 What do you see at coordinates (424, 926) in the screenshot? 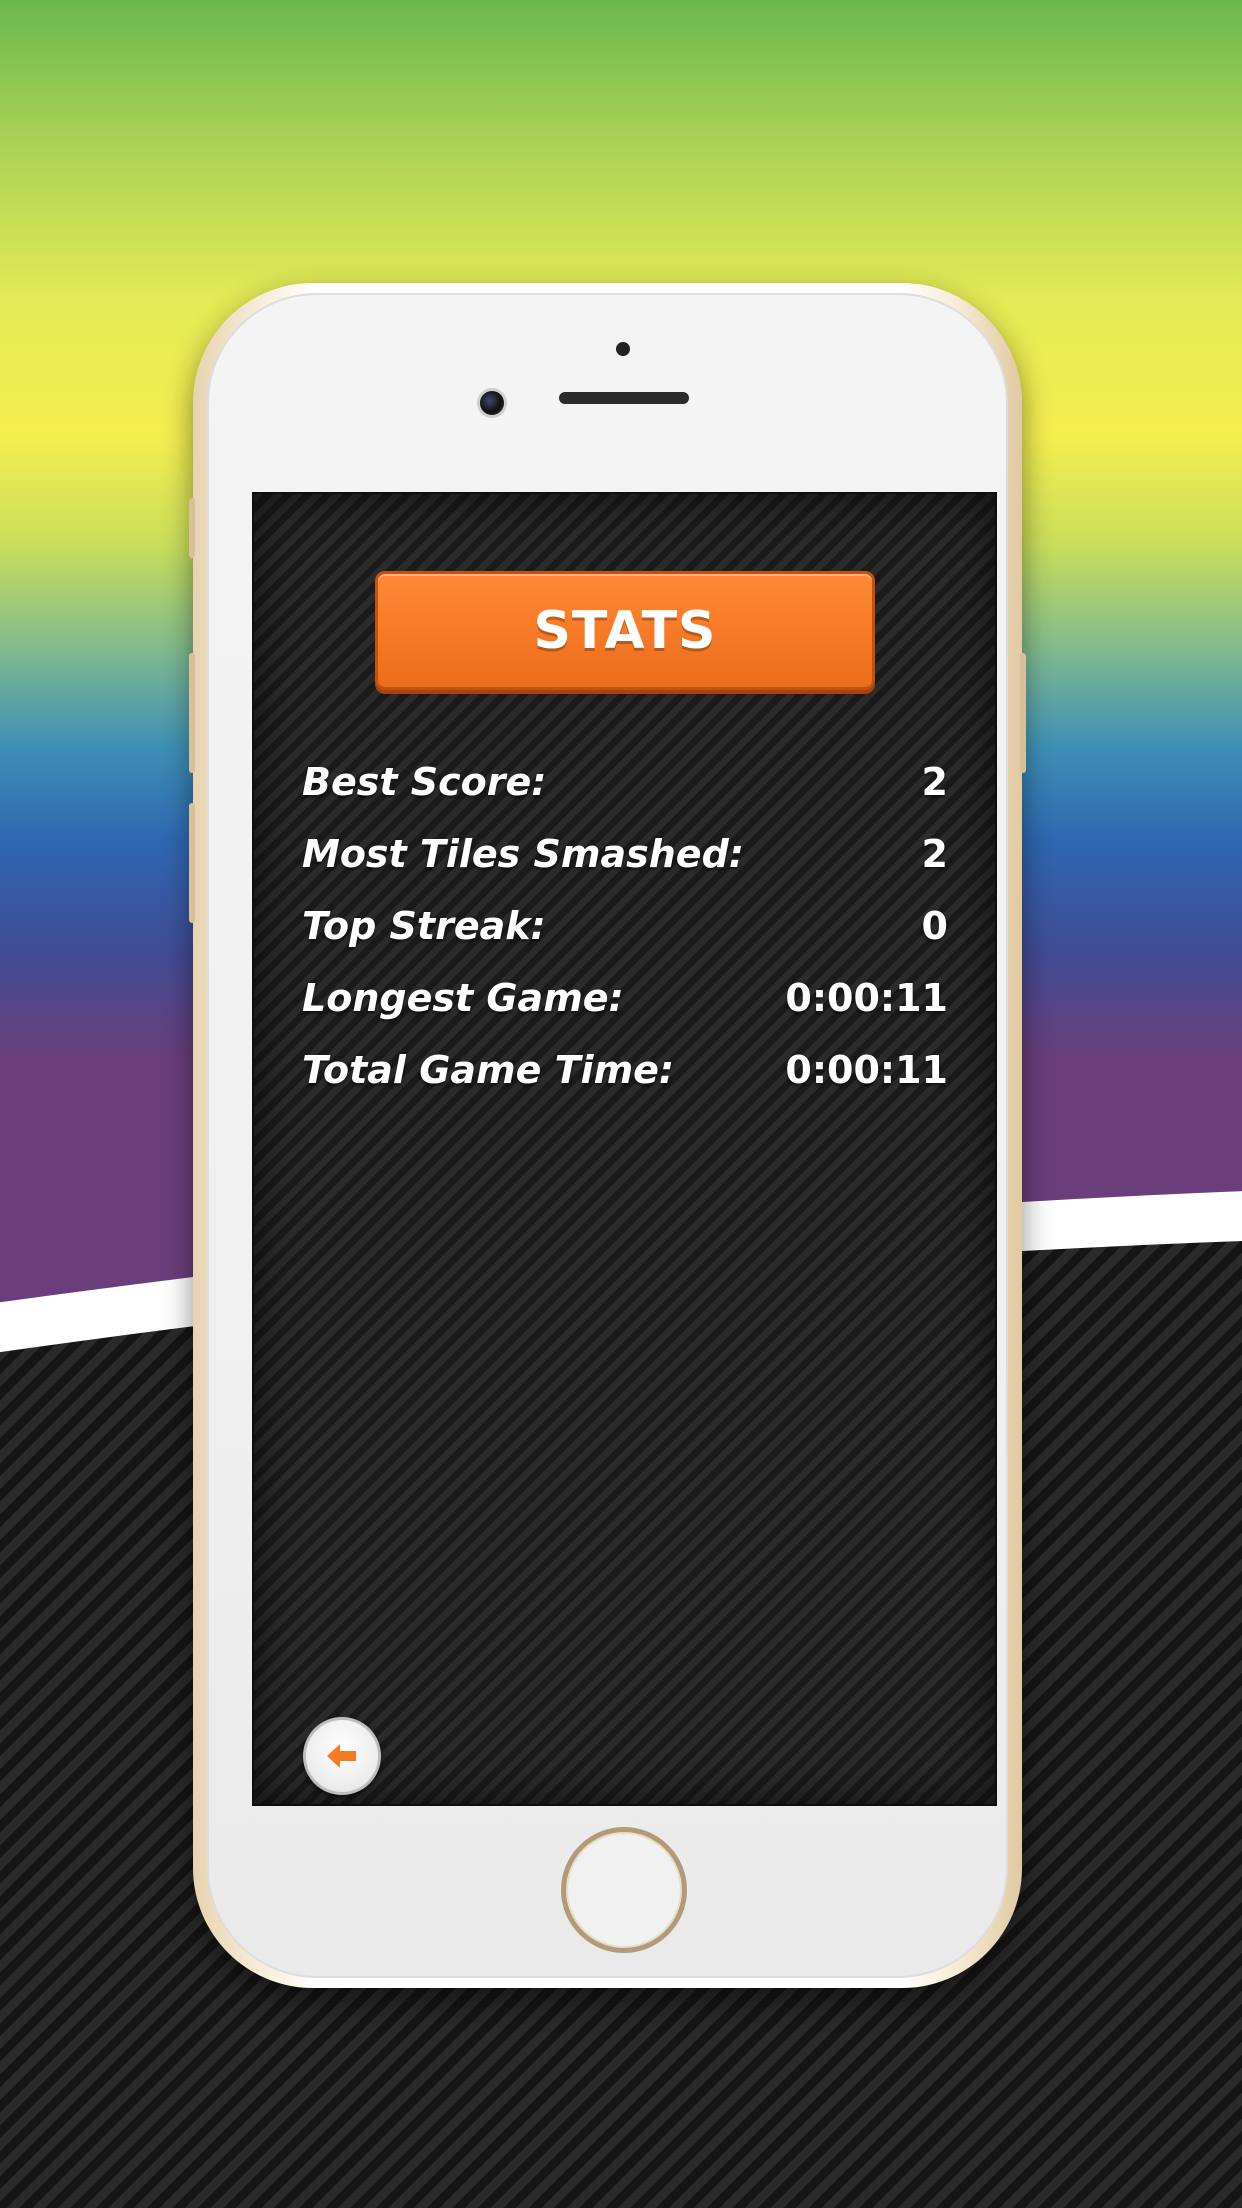
I see `stat-label: Top Streak:` at bounding box center [424, 926].